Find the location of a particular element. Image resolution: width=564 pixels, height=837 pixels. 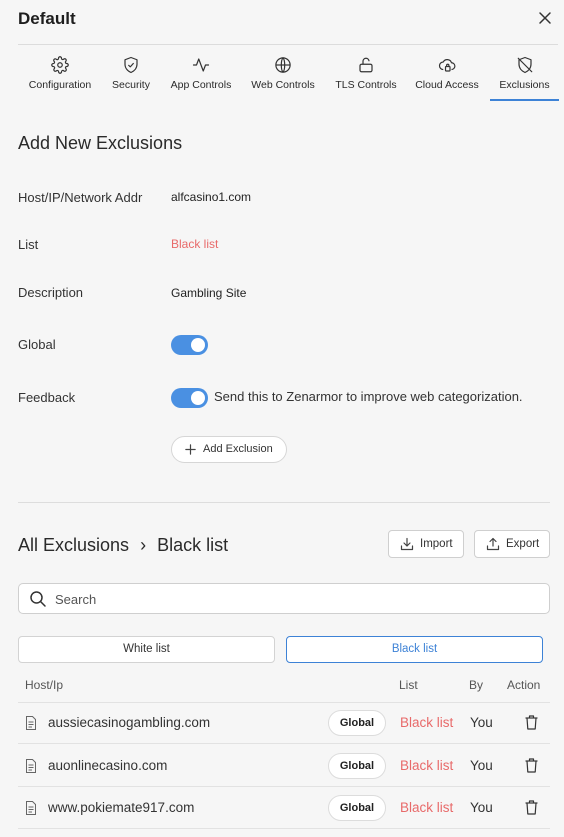

add-exclusion-button: Add Exclusion is located at coordinates (229, 449).